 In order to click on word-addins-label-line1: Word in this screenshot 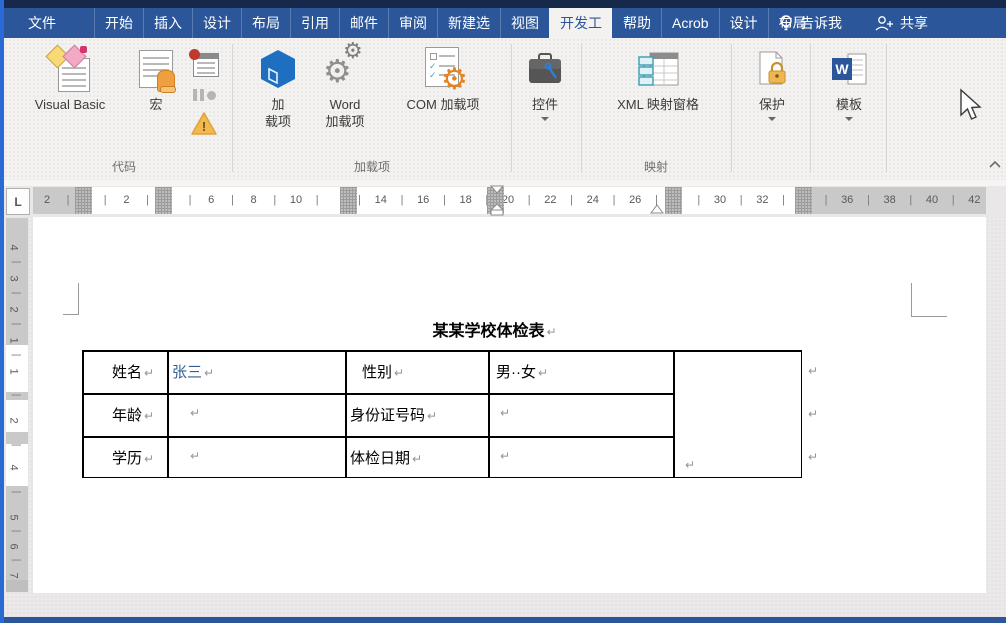, I will do `click(345, 104)`.